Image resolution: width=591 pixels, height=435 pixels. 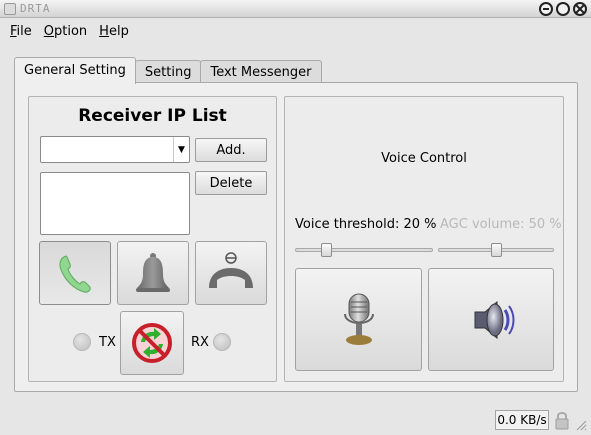 I want to click on menu-help: Help, so click(x=114, y=31).